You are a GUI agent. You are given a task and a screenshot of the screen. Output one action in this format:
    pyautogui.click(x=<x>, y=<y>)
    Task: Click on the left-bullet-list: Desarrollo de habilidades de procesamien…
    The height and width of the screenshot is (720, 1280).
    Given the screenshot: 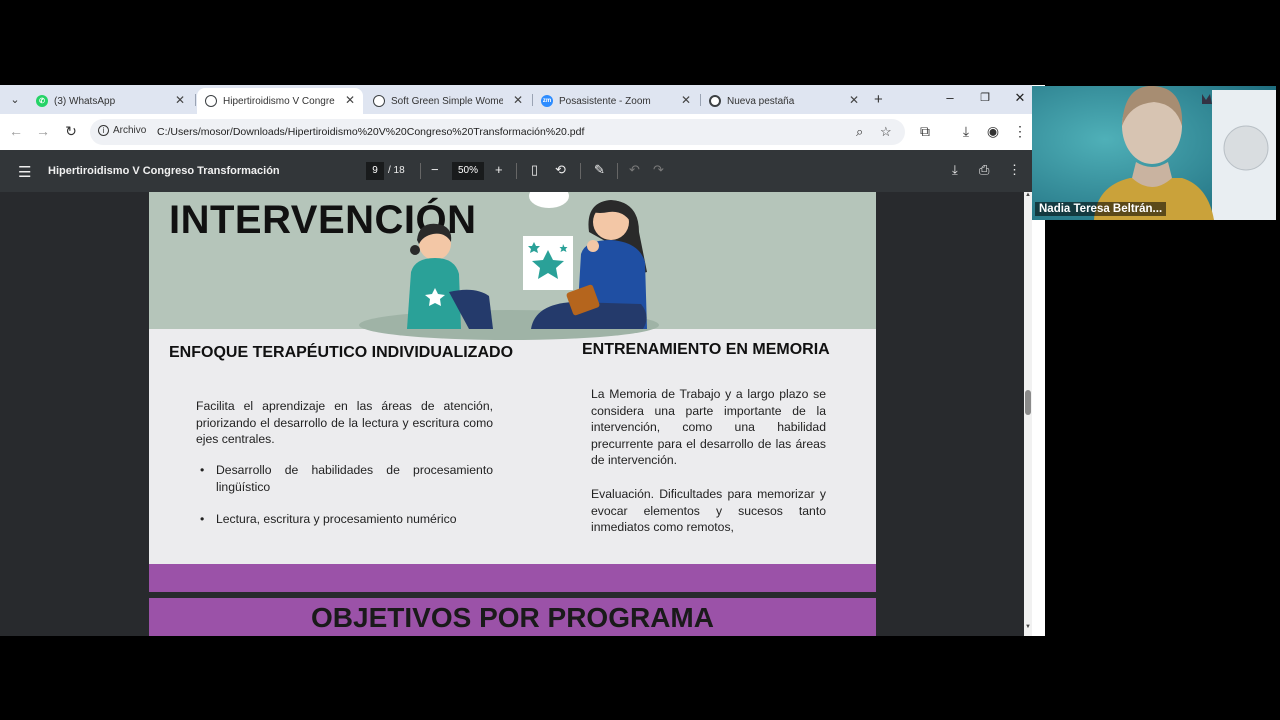 What is the action you would take?
    pyautogui.click(x=344, y=495)
    